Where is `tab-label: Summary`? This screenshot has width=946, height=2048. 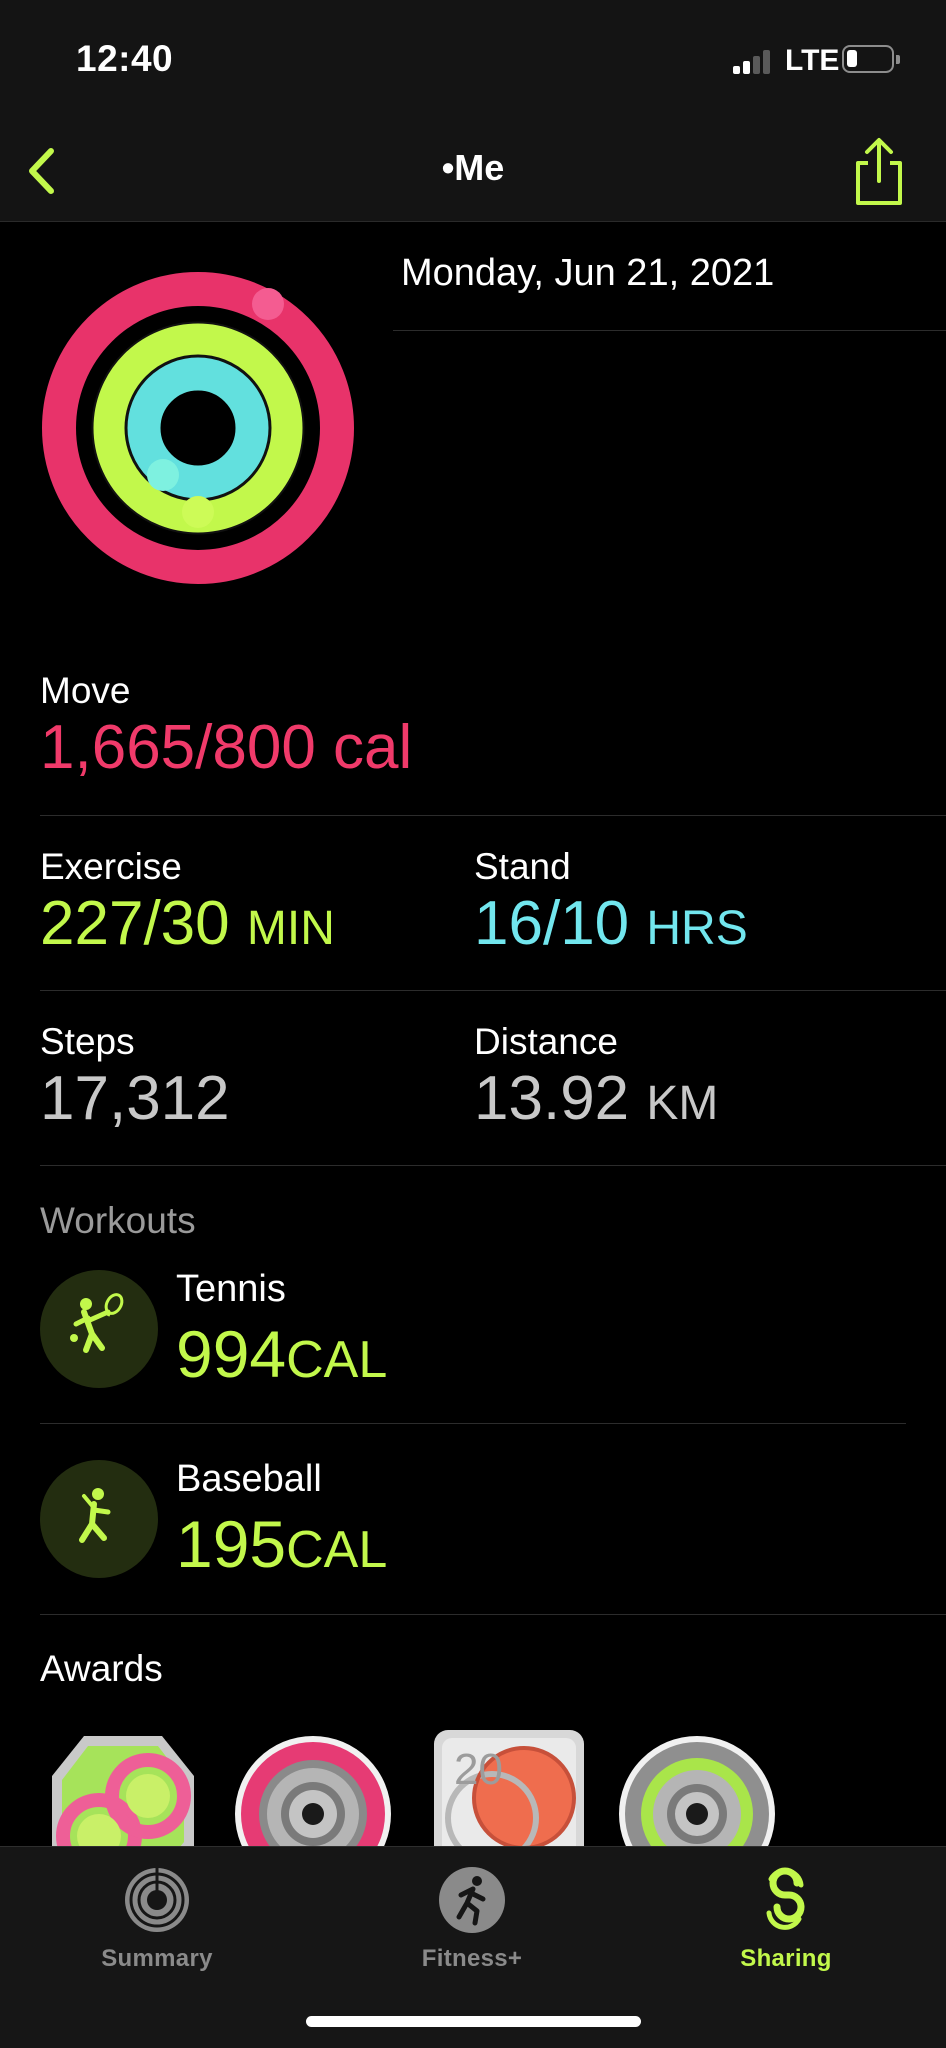 tab-label: Summary is located at coordinates (157, 1958).